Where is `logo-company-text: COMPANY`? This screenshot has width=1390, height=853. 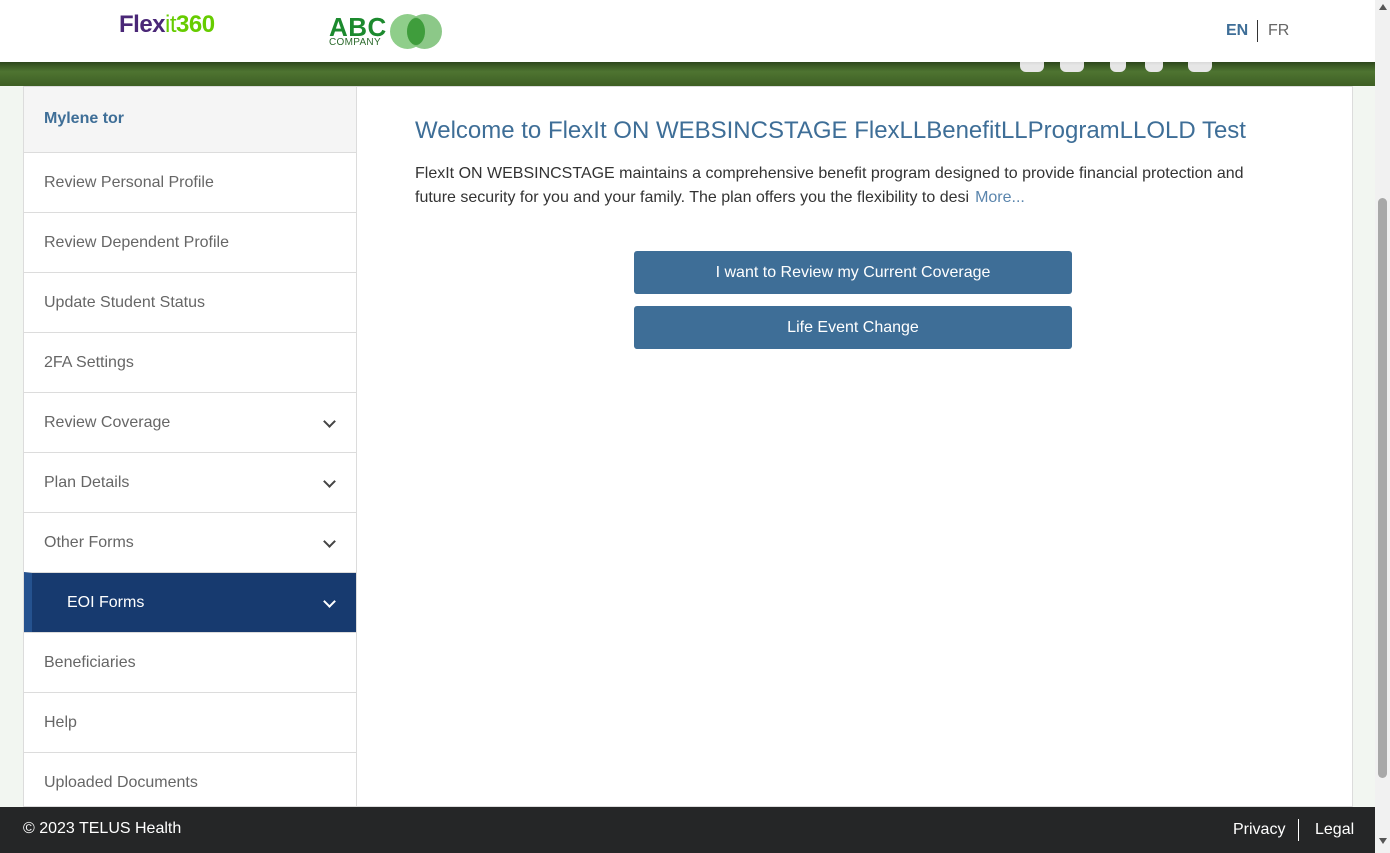
logo-company-text: COMPANY is located at coordinates (355, 42).